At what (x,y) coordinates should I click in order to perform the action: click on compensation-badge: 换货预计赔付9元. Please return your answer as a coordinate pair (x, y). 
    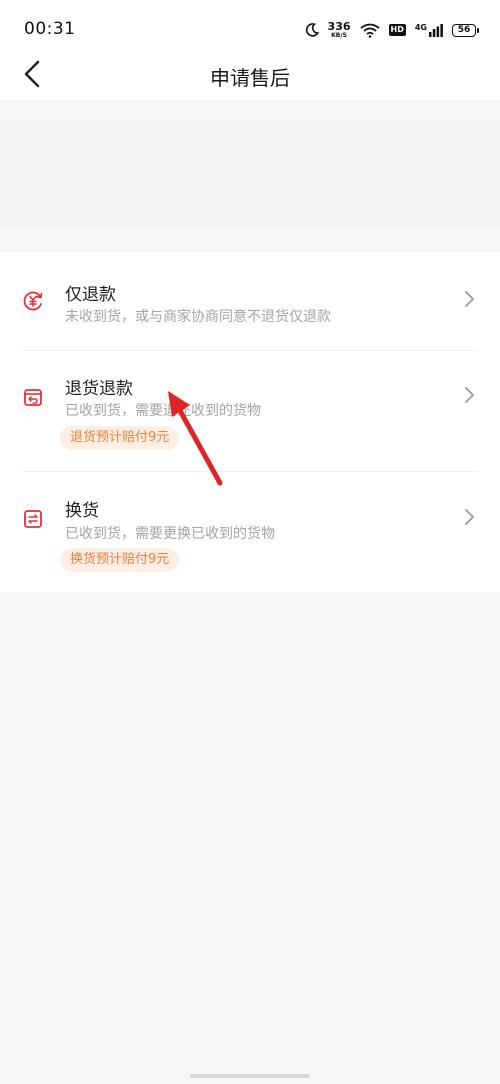
    Looking at the image, I should click on (120, 560).